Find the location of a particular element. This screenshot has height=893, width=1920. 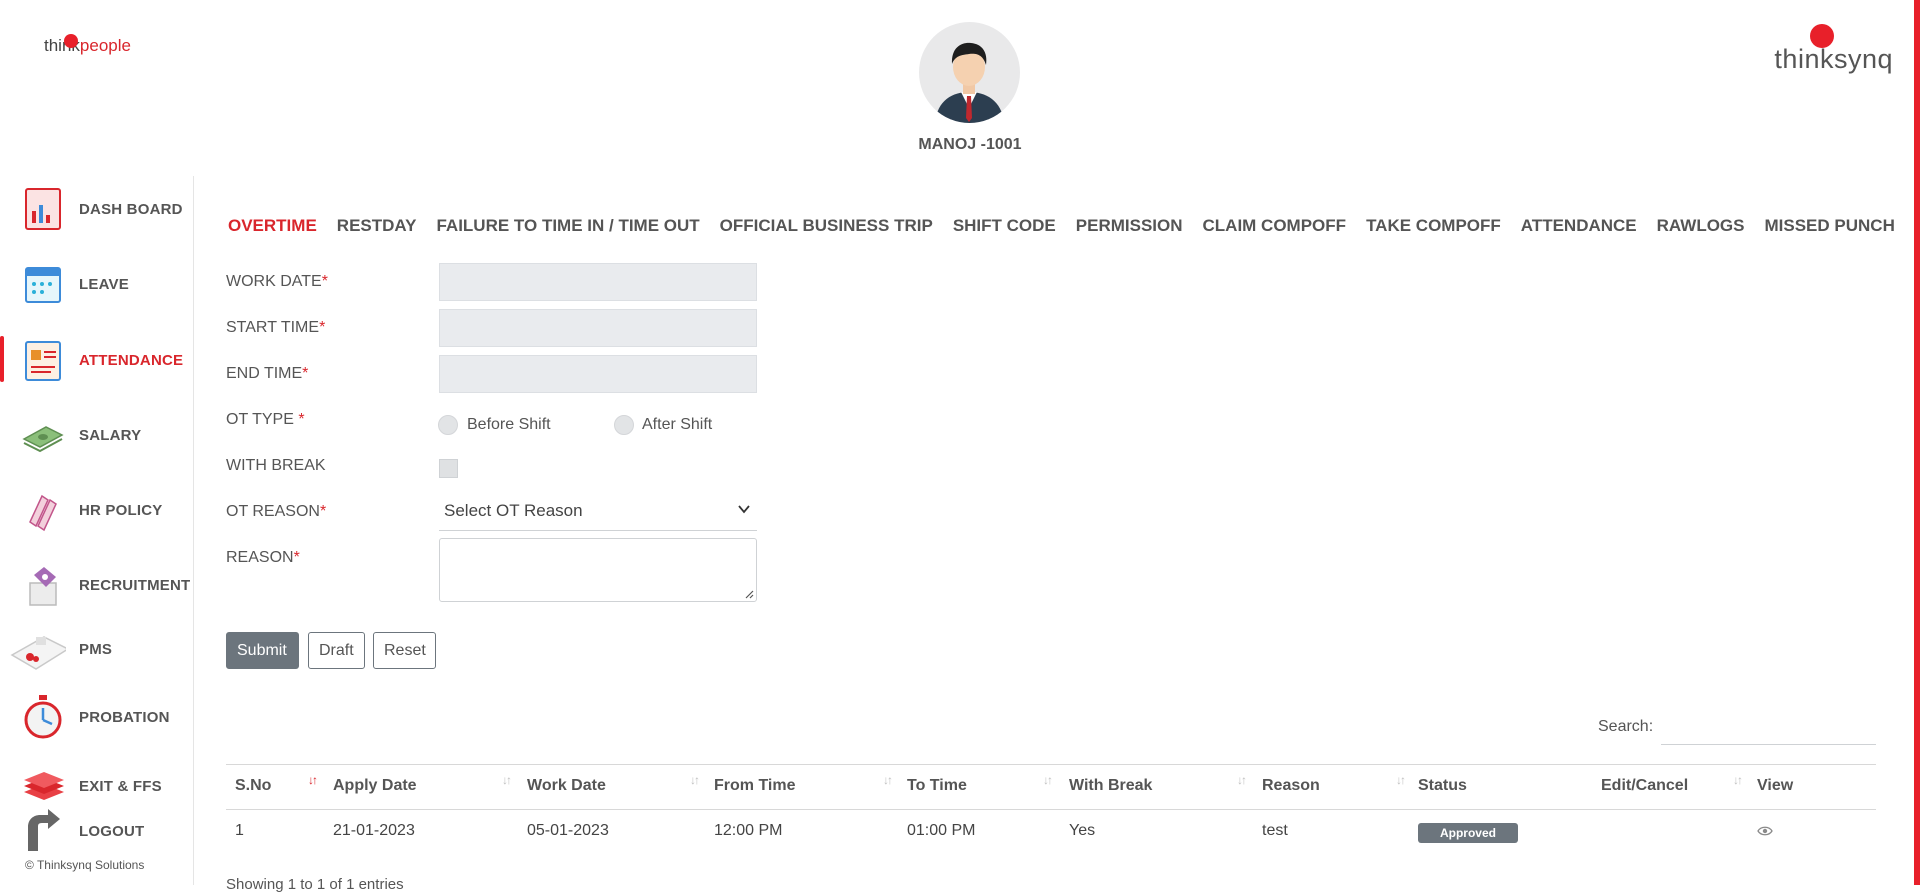

tab-claim-compoff: CLAIM COMPOFF is located at coordinates (1275, 226).